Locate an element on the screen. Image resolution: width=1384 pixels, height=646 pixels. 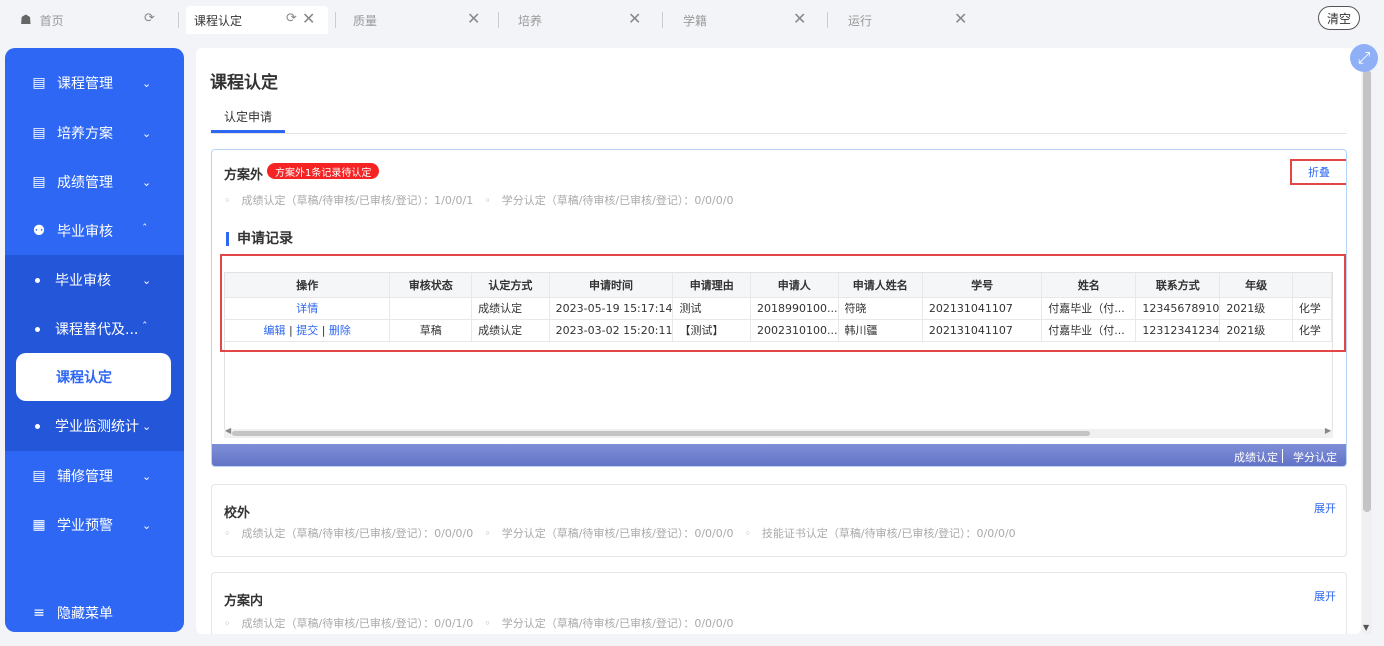
sidebar-item-academic-warning: ▦ 学业预警 ⌄ is located at coordinates (94, 525).